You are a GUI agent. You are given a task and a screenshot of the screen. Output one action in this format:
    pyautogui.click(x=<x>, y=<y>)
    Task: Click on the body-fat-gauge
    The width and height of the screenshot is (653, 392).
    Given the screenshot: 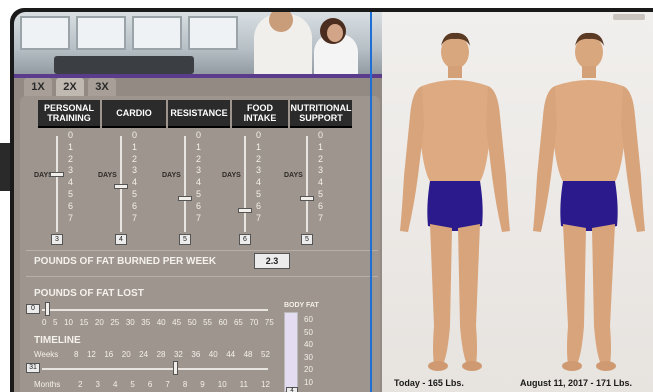 What is the action you would take?
    pyautogui.click(x=291, y=352)
    